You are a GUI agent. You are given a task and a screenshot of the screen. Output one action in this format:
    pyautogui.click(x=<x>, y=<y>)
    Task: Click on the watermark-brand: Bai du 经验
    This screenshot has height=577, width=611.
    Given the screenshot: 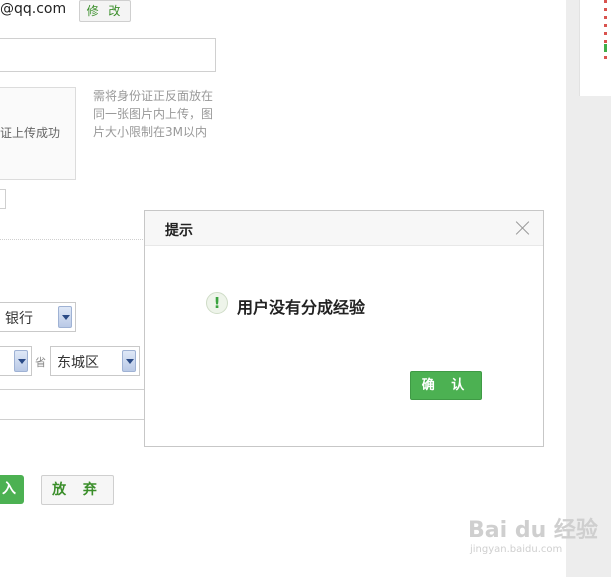 What is the action you would take?
    pyautogui.click(x=533, y=530)
    